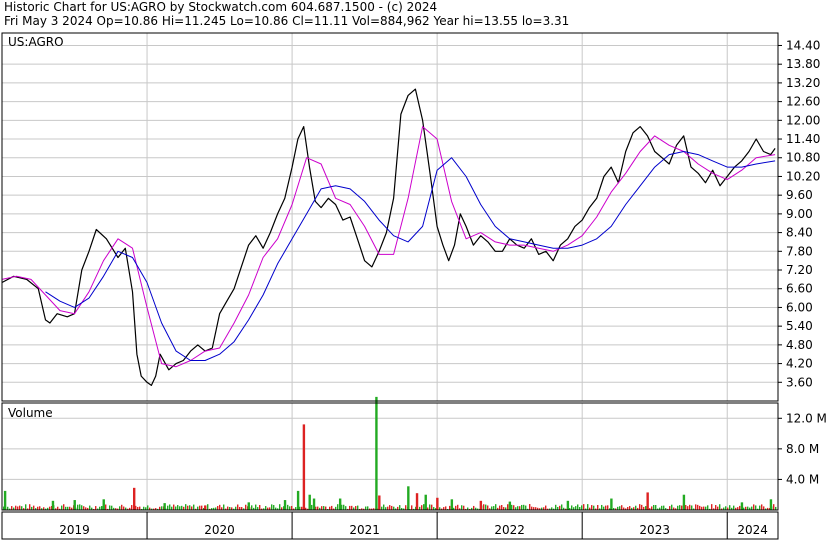 Image resolution: width=830 pixels, height=543 pixels. I want to click on price-tick-label: 9.60, so click(799, 195).